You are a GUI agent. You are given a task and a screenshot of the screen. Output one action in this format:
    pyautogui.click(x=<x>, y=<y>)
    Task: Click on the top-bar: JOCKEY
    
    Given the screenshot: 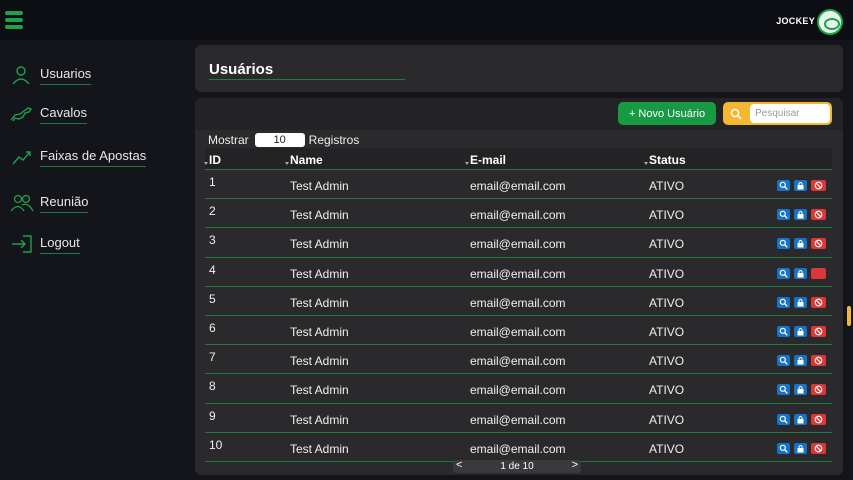 What is the action you would take?
    pyautogui.click(x=426, y=20)
    